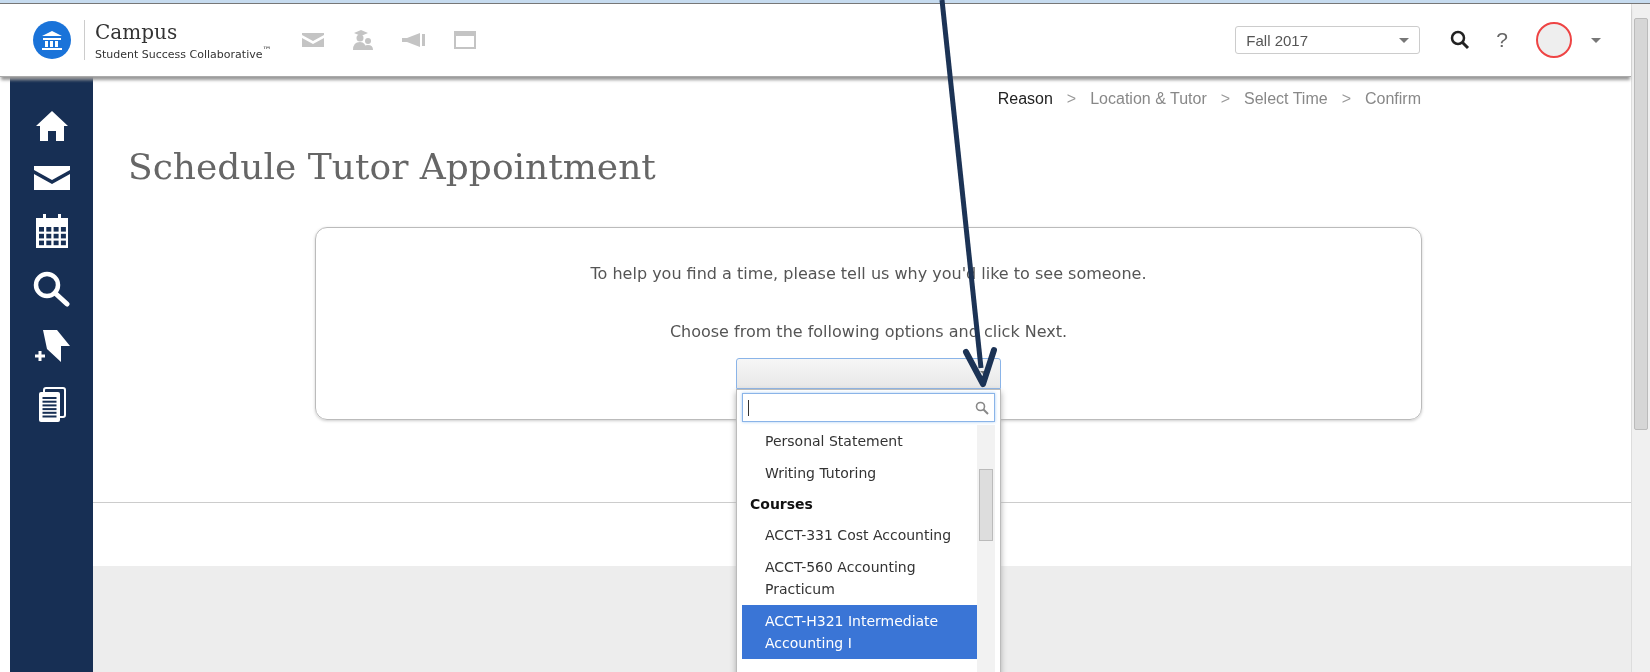 The height and width of the screenshot is (672, 1650). I want to click on app-title: Campus, so click(137, 31).